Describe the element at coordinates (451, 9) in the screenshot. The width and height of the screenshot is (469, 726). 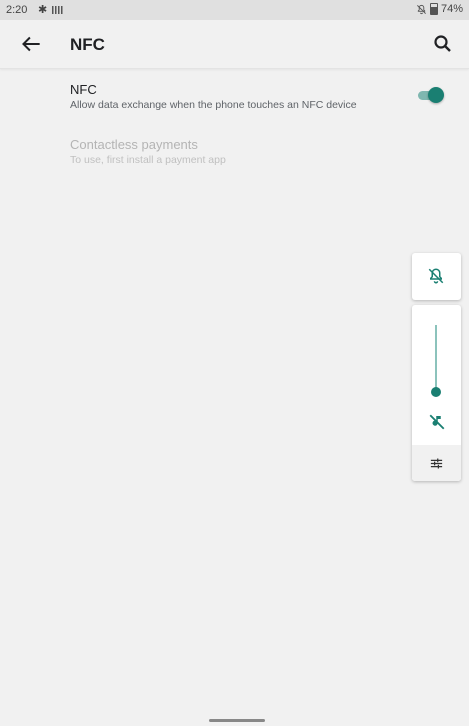
I see `battery-percent: 74%` at that location.